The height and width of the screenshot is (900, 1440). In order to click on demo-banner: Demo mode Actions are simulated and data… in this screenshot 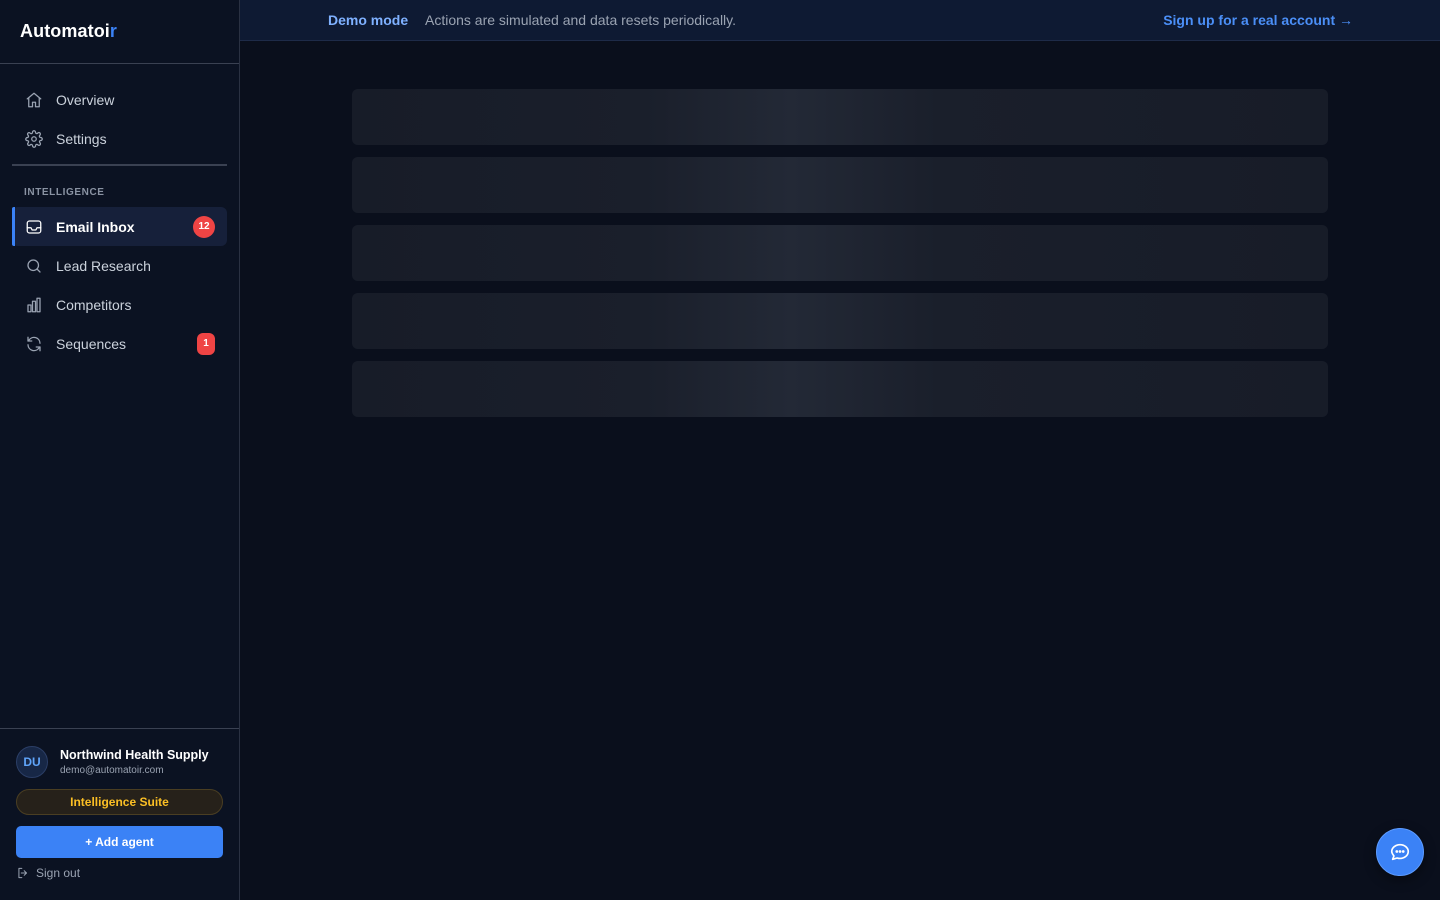, I will do `click(840, 20)`.